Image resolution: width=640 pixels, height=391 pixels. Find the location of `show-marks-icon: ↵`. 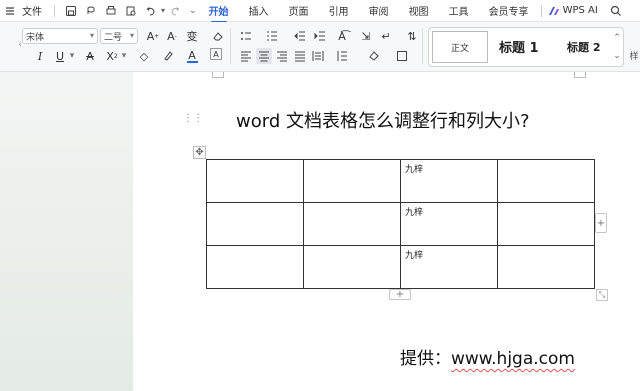

show-marks-icon: ↵ is located at coordinates (386, 36).